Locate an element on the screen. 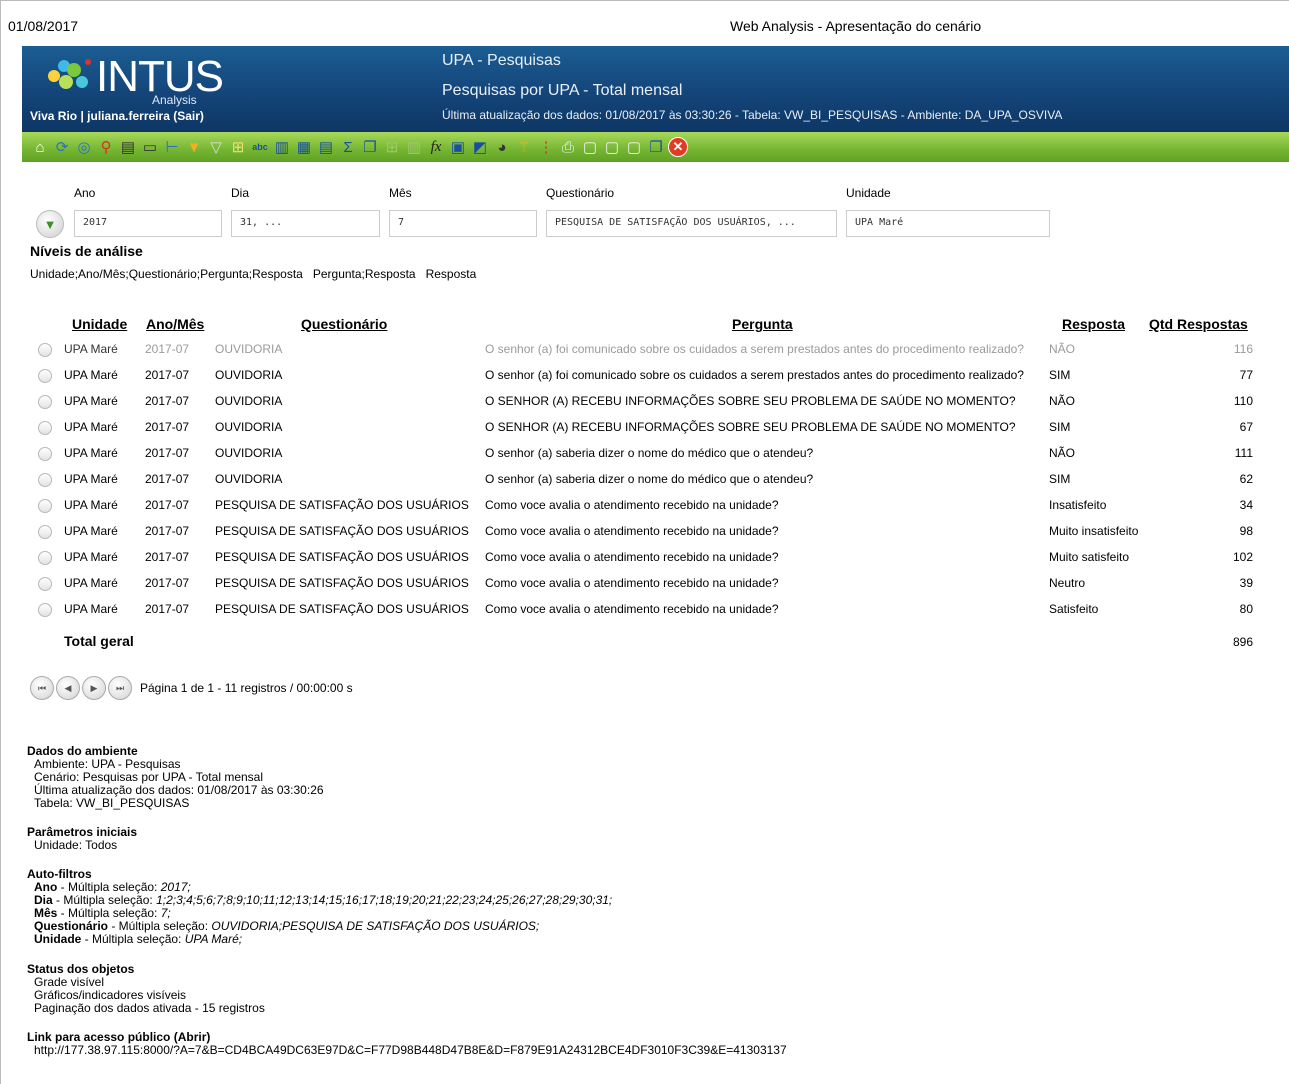 The height and width of the screenshot is (1084, 1289). auto-filter-mode: - Múltipla seleção: is located at coordinates (160, 926).